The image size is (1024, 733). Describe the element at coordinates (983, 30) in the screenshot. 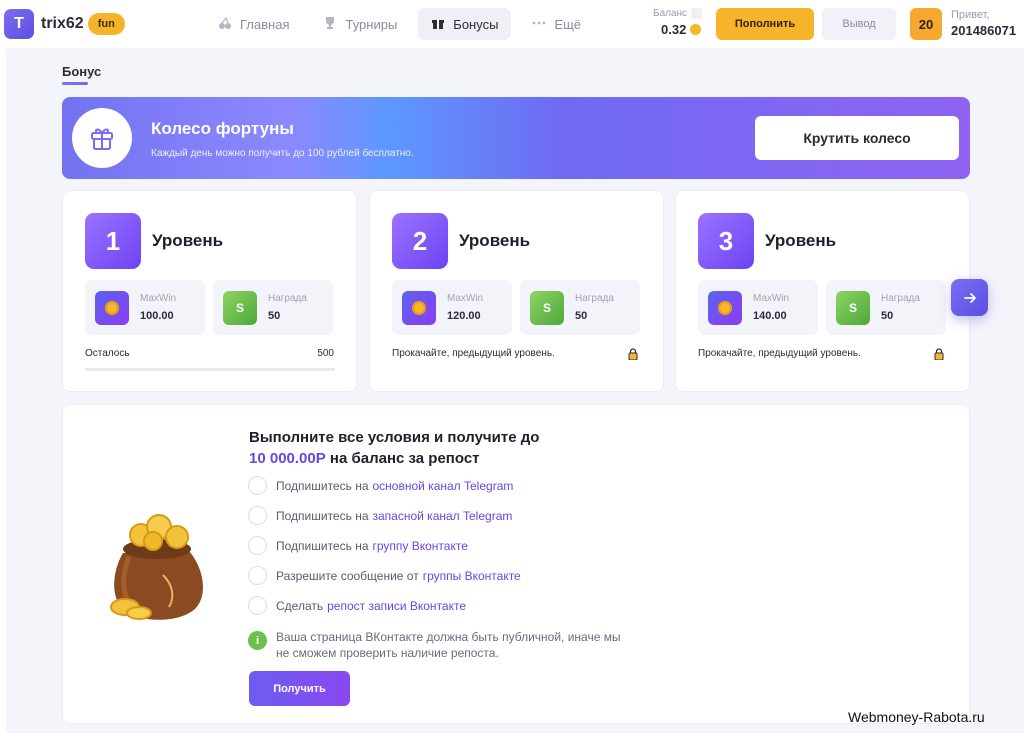

I see `user-id: 201486071` at that location.